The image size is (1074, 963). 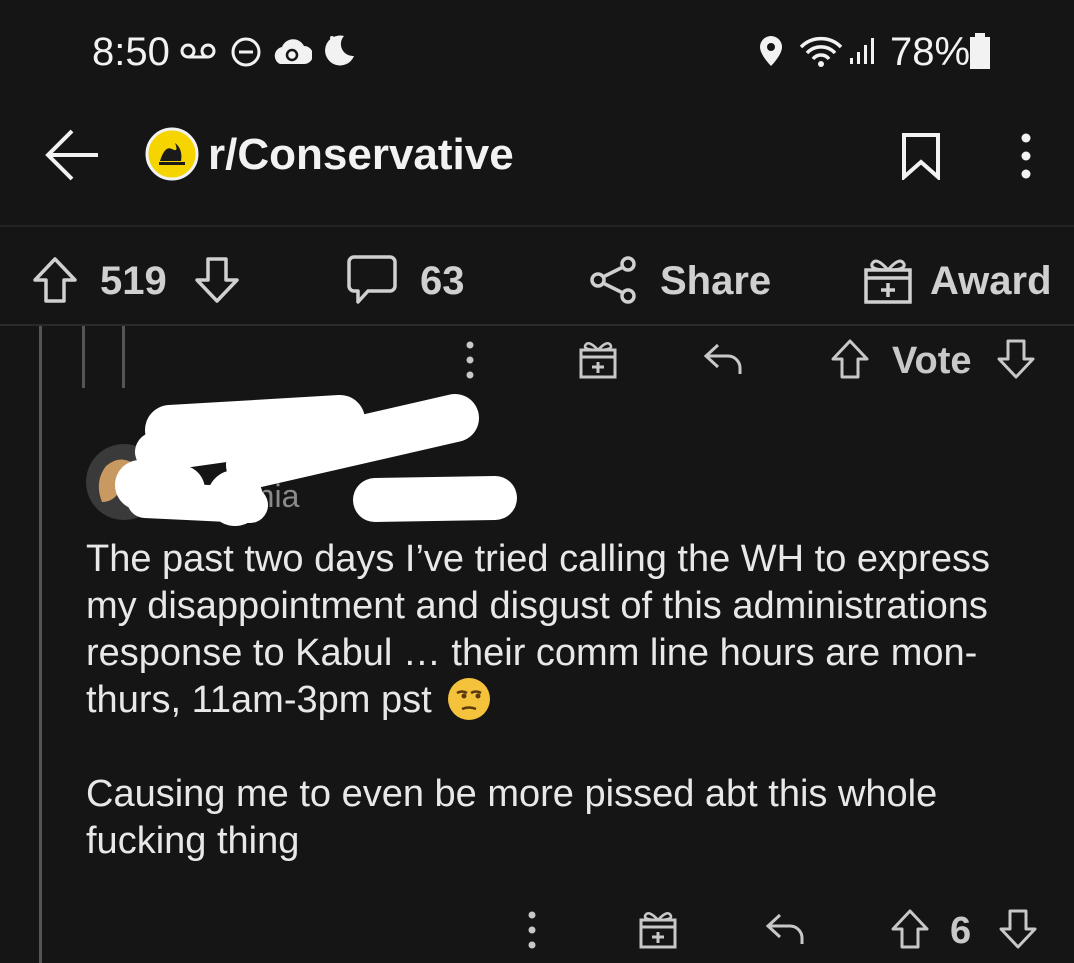 I want to click on bookmark-icon, so click(x=921, y=156).